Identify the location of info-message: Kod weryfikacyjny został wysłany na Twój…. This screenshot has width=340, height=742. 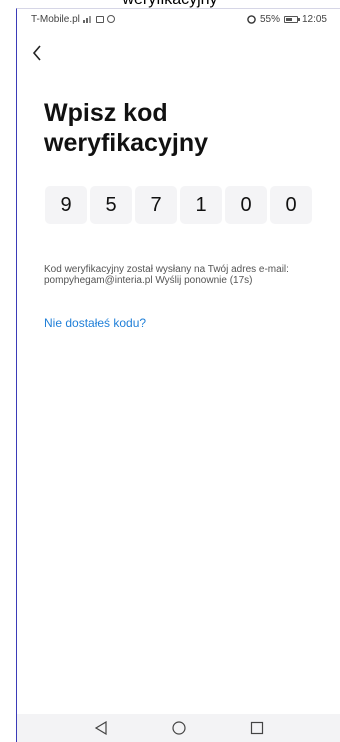
(179, 275).